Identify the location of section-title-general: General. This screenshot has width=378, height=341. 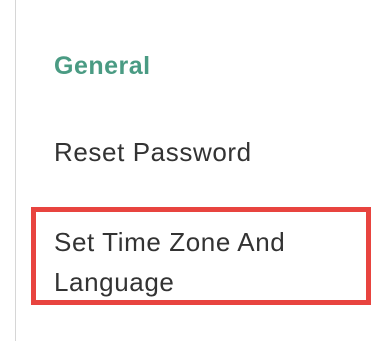
(102, 66).